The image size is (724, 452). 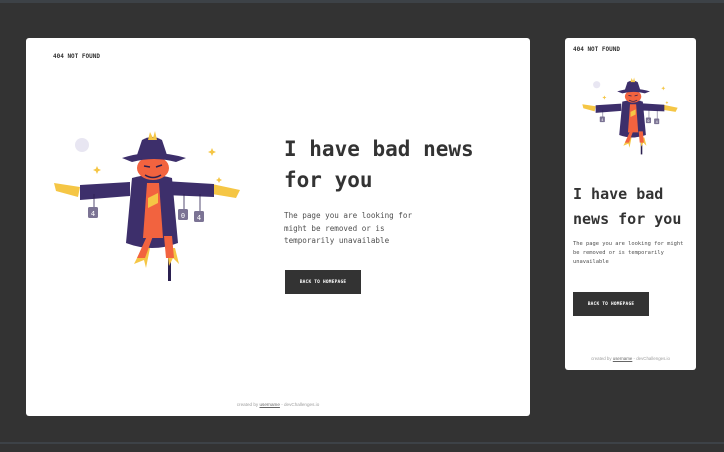 What do you see at coordinates (362, 1) in the screenshot?
I see `top-divider` at bounding box center [362, 1].